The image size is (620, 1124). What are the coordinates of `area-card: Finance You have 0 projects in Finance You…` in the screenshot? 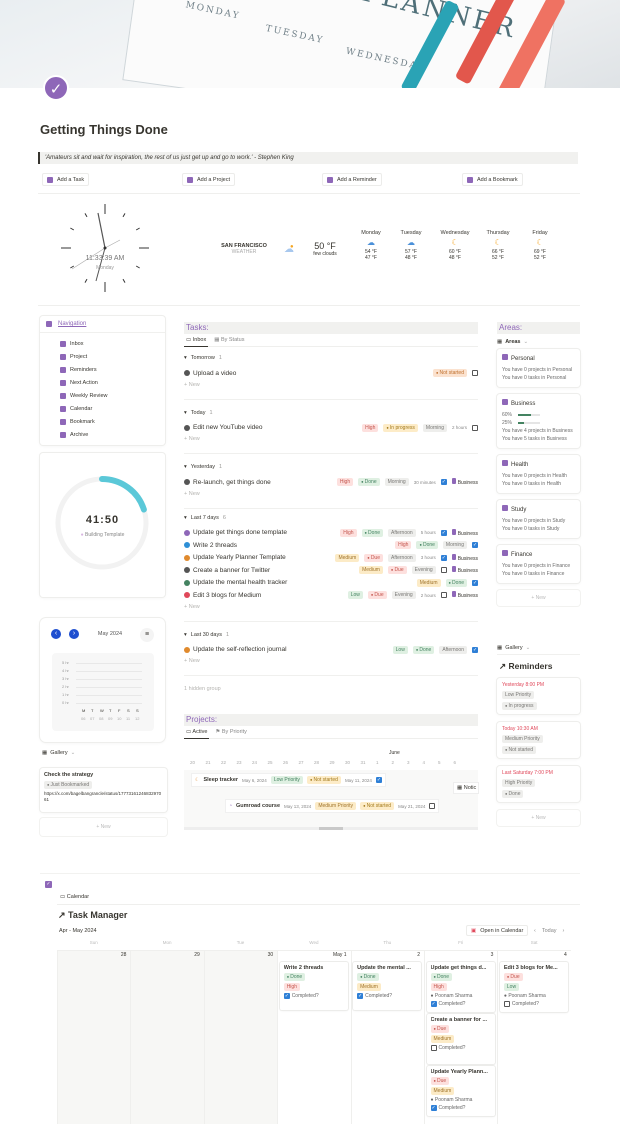 It's located at (538, 564).